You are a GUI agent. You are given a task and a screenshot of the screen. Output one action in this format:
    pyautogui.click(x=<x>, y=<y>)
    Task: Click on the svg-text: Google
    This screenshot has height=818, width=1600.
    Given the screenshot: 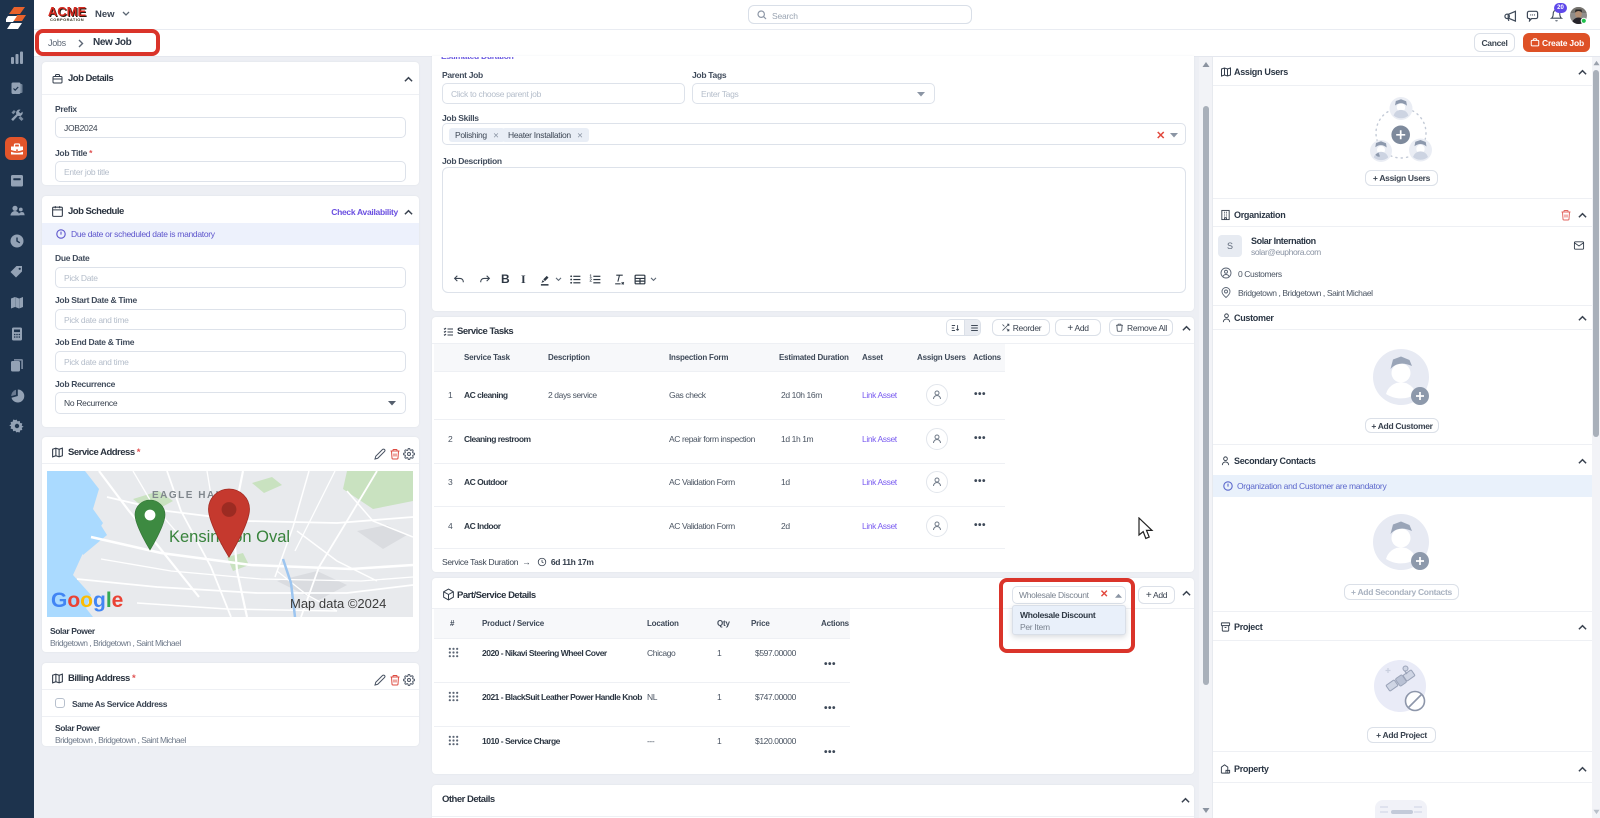 What is the action you would take?
    pyautogui.click(x=87, y=600)
    